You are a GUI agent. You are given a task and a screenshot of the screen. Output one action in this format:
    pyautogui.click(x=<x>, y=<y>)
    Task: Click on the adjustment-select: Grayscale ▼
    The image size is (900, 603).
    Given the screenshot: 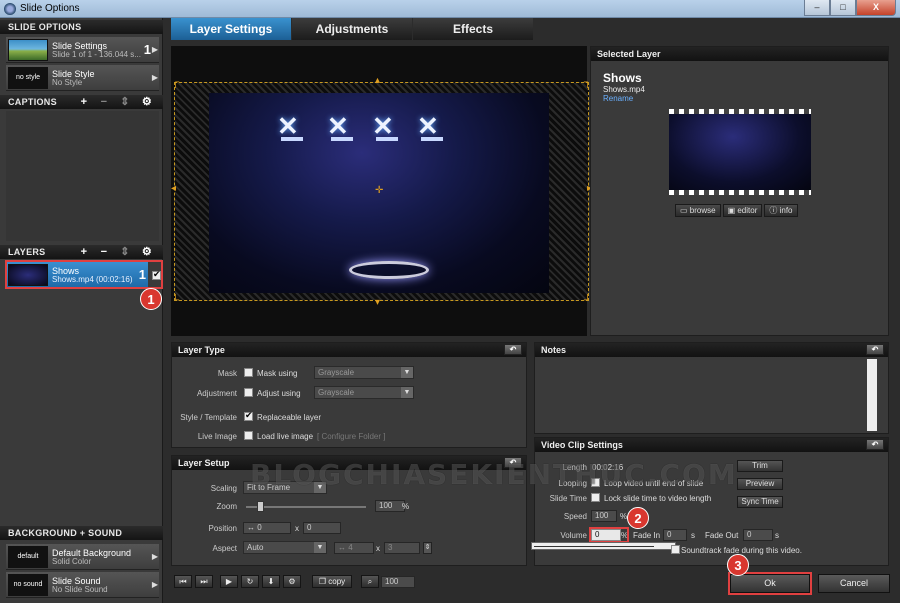 What is the action you would take?
    pyautogui.click(x=364, y=392)
    